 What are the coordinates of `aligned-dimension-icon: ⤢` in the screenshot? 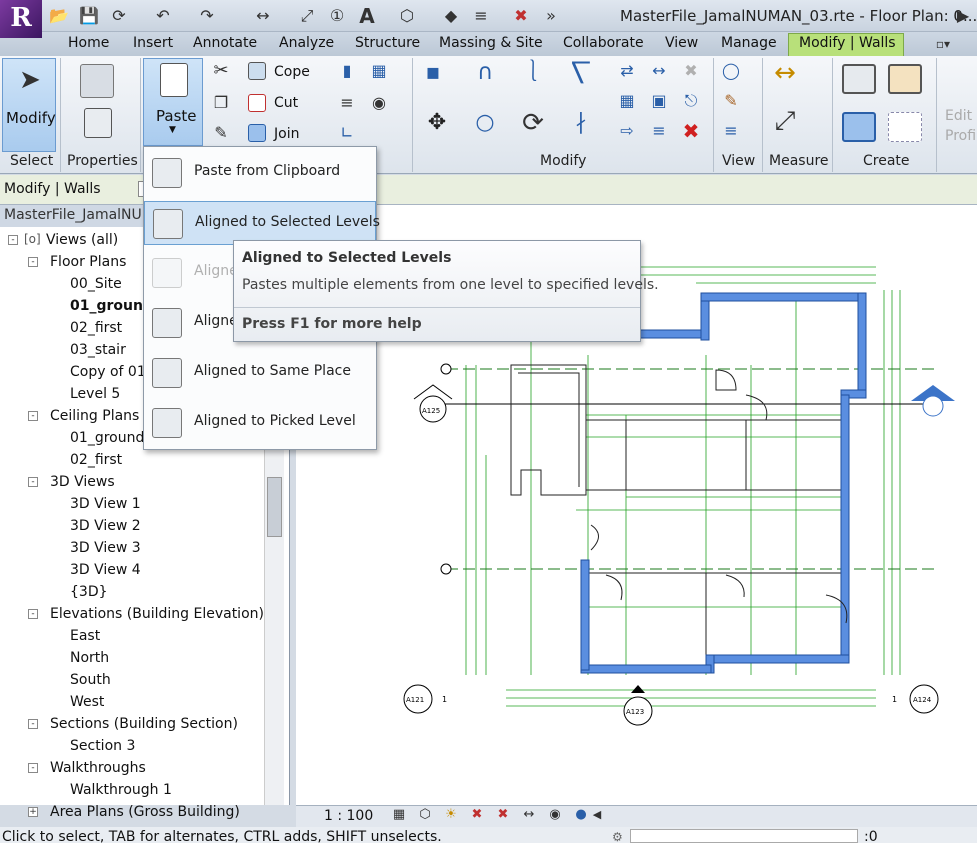 It's located at (307, 16).